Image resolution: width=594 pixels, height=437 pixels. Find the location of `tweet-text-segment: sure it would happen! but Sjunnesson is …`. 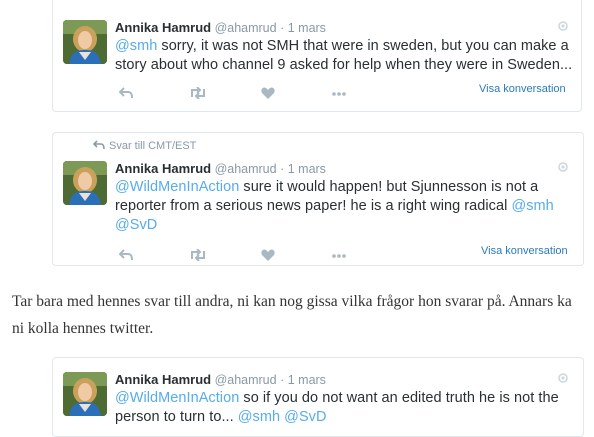

tweet-text-segment: sure it would happen! but Sjunnesson is … is located at coordinates (389, 187).